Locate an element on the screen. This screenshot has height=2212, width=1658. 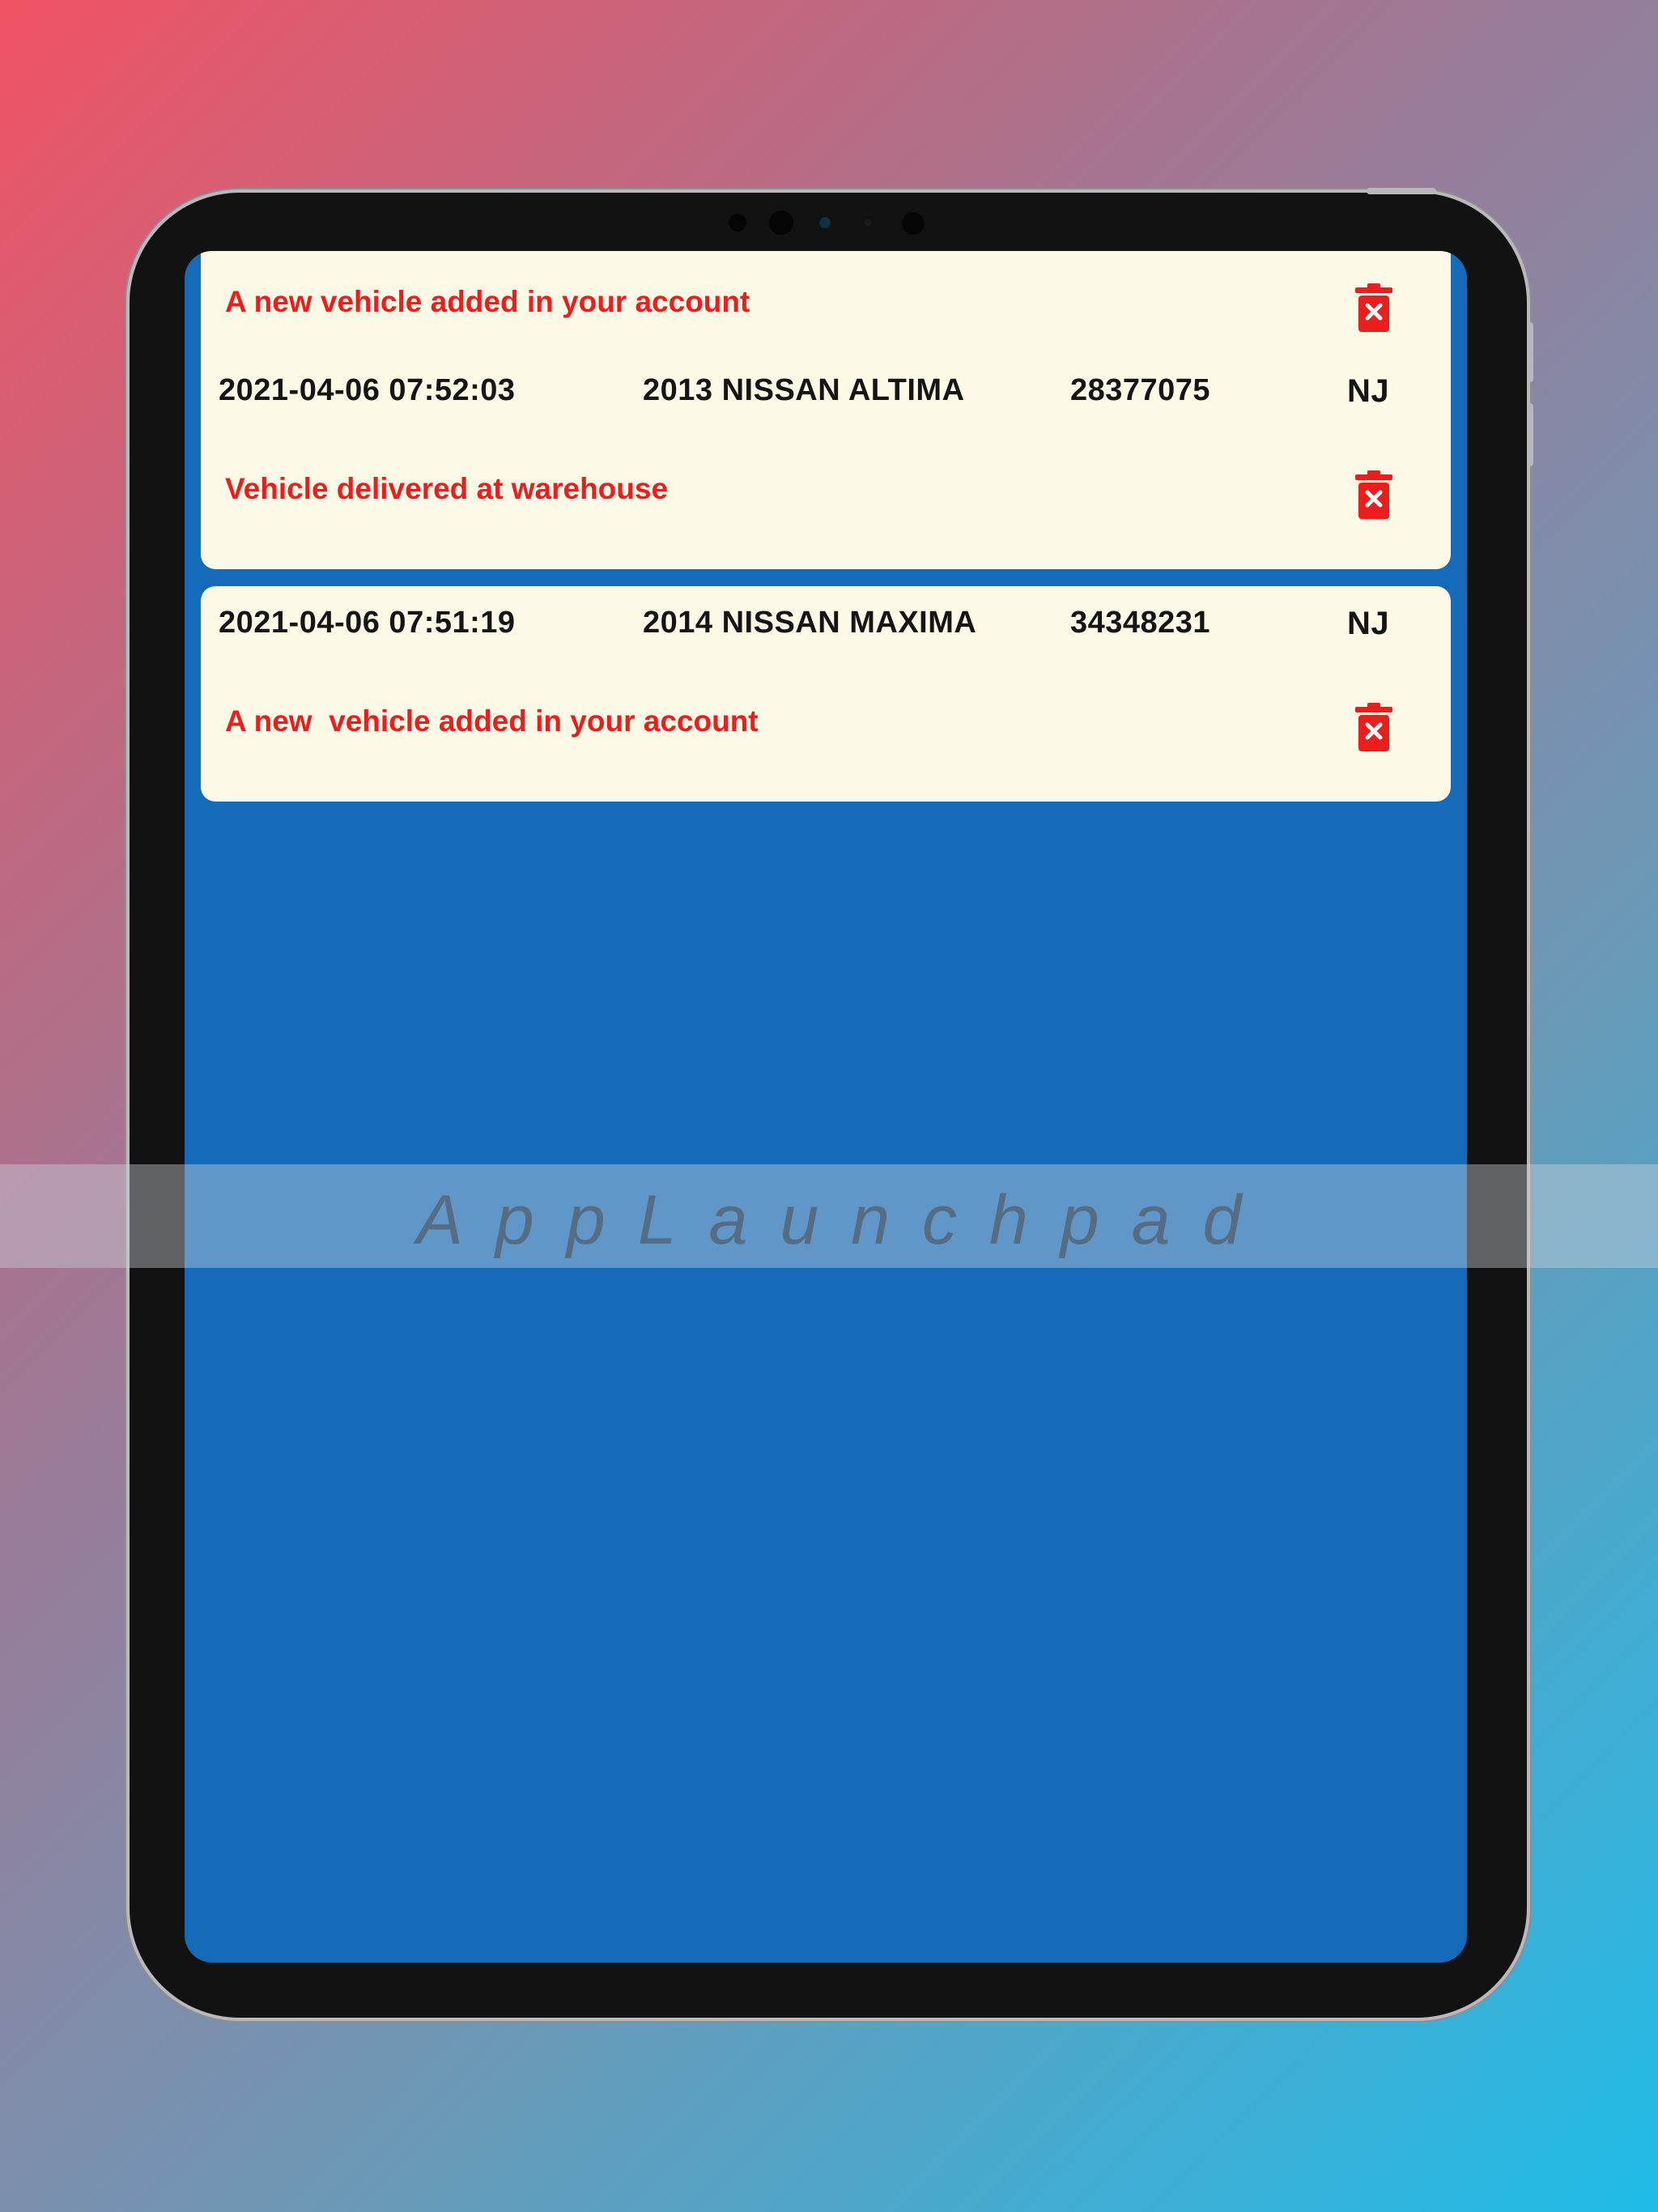
volume-up-button is located at coordinates (1530, 352).